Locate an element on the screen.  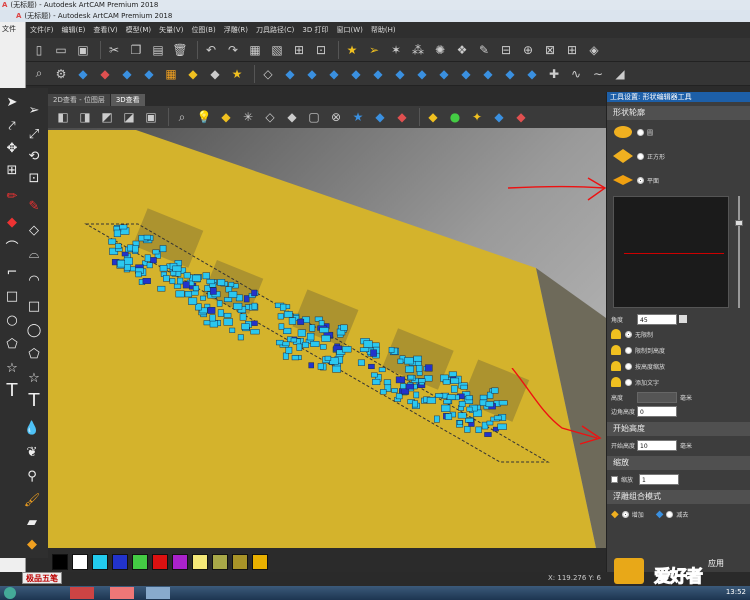
save-icon: ▣ is located at coordinates (83, 50).